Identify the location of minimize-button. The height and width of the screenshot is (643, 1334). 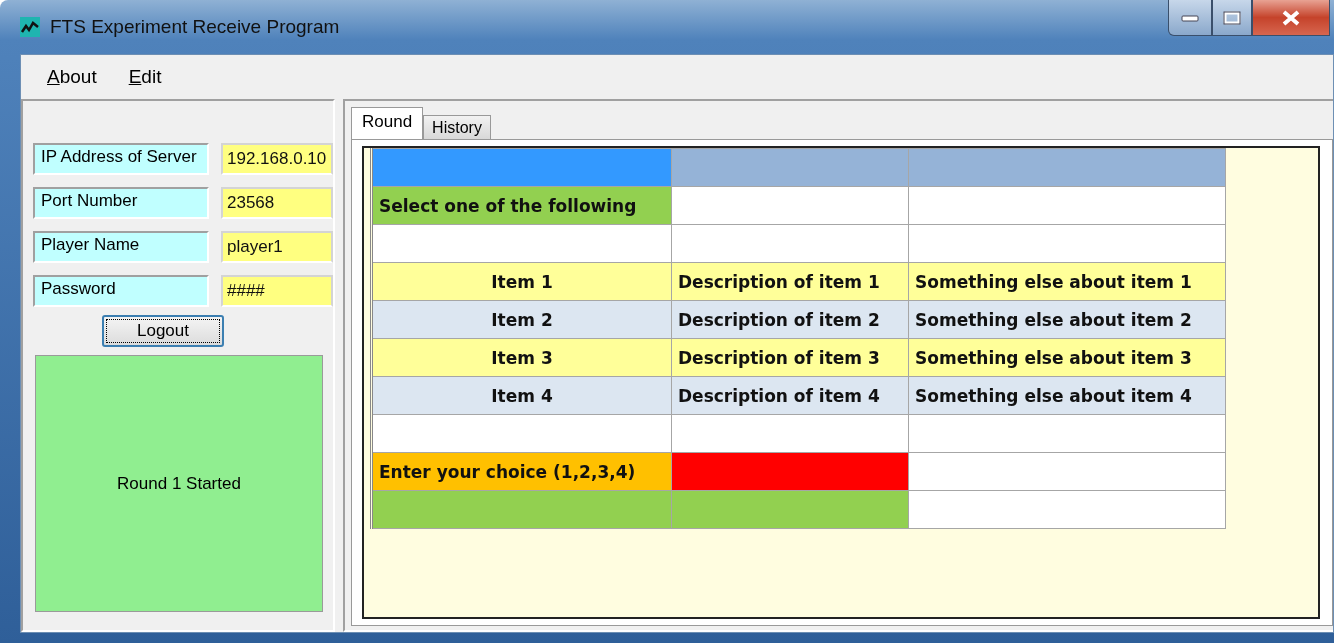
(1190, 18).